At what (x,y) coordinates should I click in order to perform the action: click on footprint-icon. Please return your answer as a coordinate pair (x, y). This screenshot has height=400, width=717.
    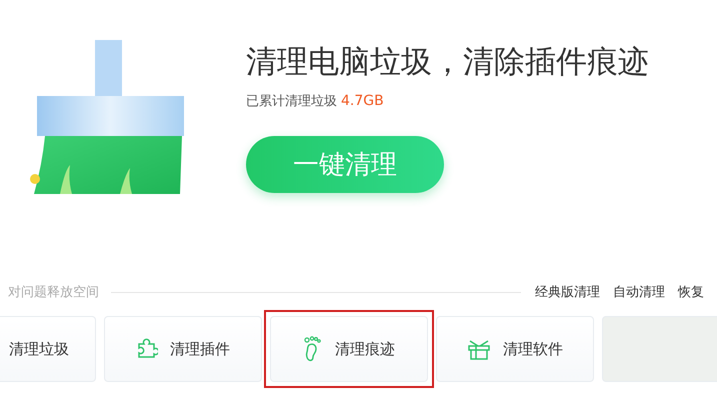
    Looking at the image, I should click on (313, 349).